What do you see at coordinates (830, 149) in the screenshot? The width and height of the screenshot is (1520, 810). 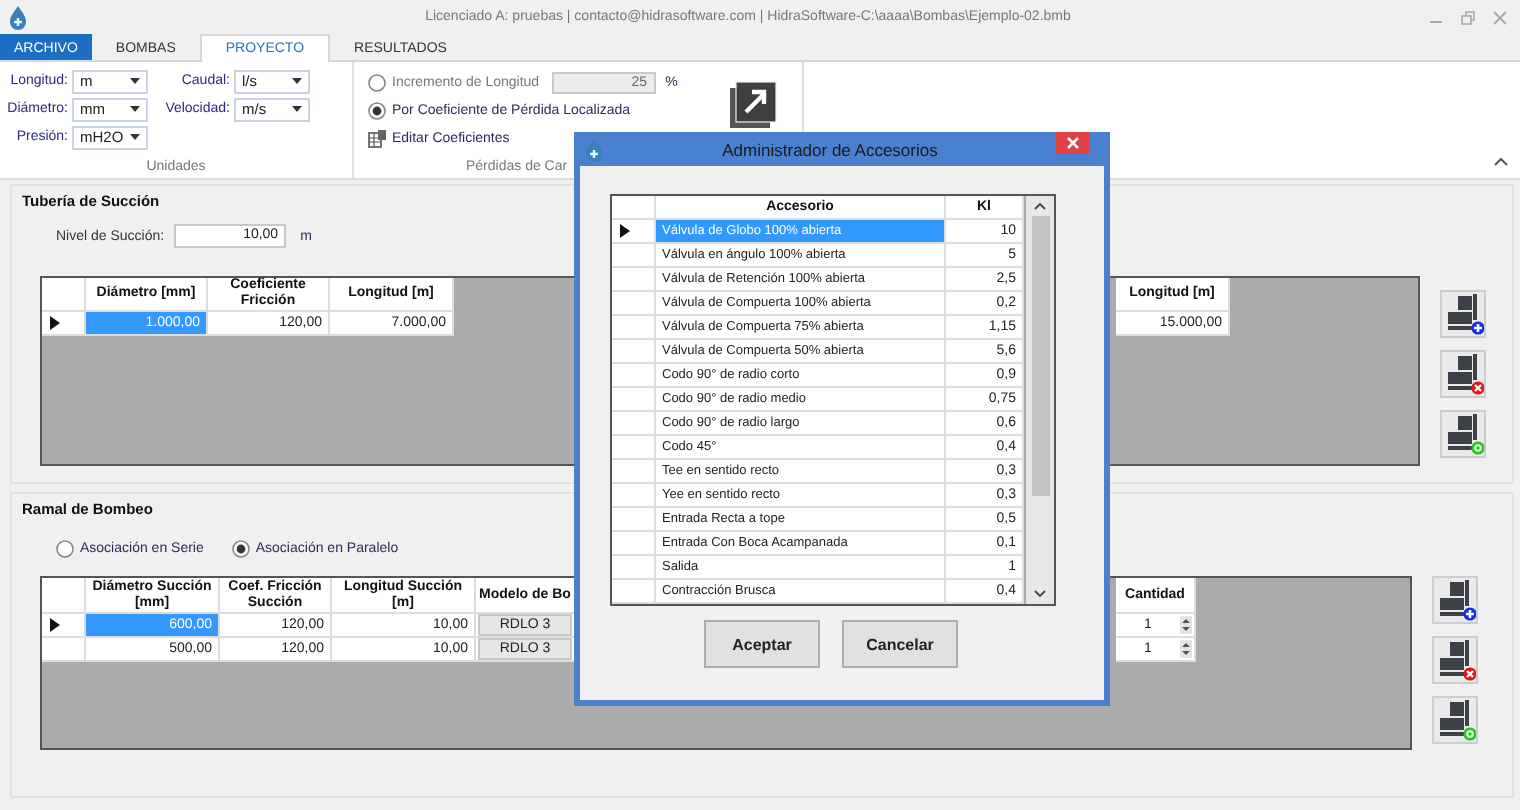 I see `dialog-title: Administrador de Accesorios` at bounding box center [830, 149].